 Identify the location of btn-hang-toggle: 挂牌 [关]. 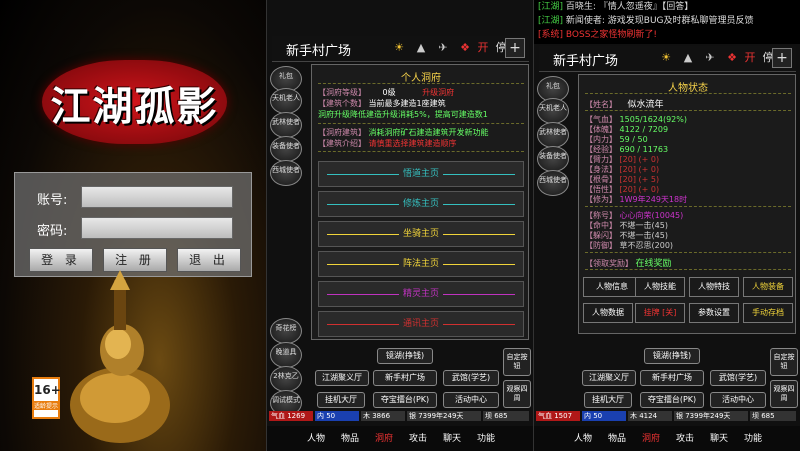
(660, 313).